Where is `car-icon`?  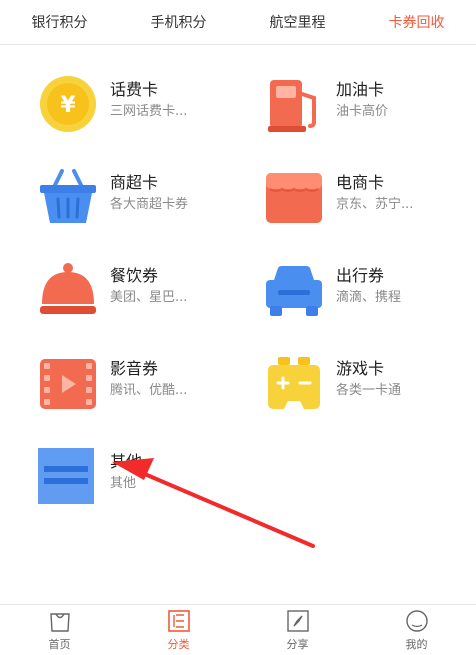 car-icon is located at coordinates (294, 291).